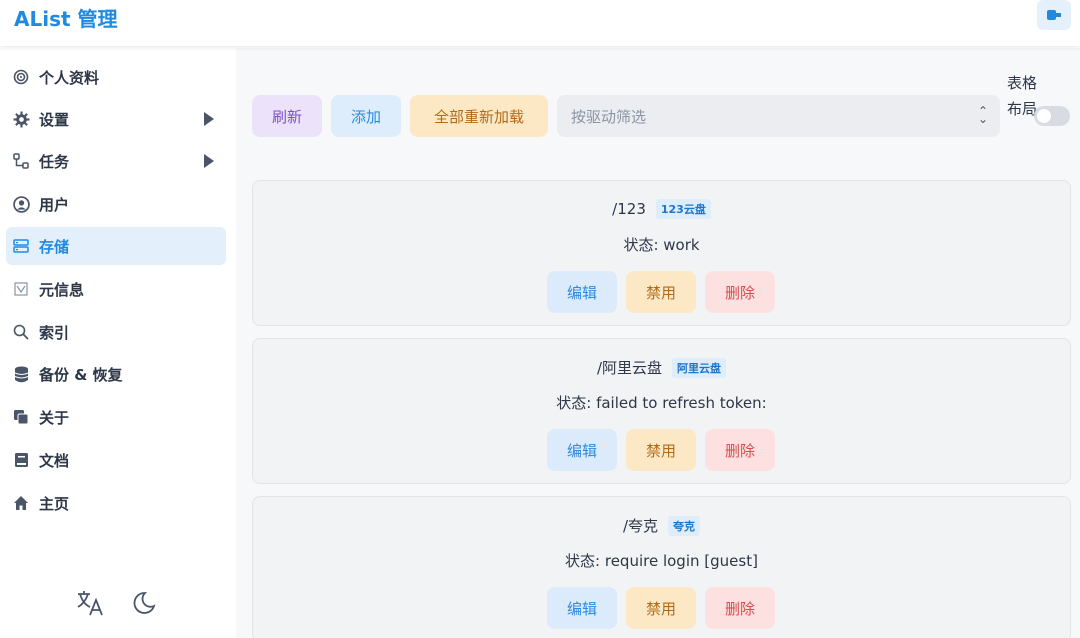 This screenshot has width=1080, height=638. Describe the element at coordinates (661, 245) in the screenshot. I see `storage-status: 状态: work` at that location.